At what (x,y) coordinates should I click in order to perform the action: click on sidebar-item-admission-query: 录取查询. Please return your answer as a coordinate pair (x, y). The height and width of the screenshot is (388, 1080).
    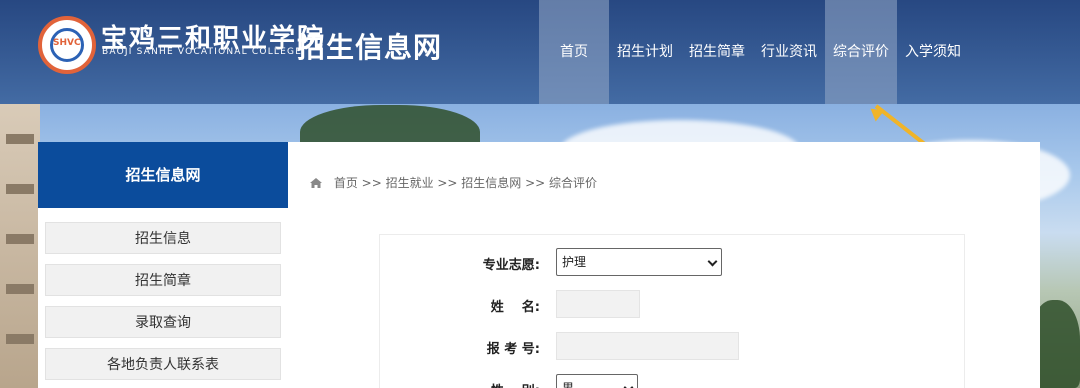
    Looking at the image, I should click on (163, 322).